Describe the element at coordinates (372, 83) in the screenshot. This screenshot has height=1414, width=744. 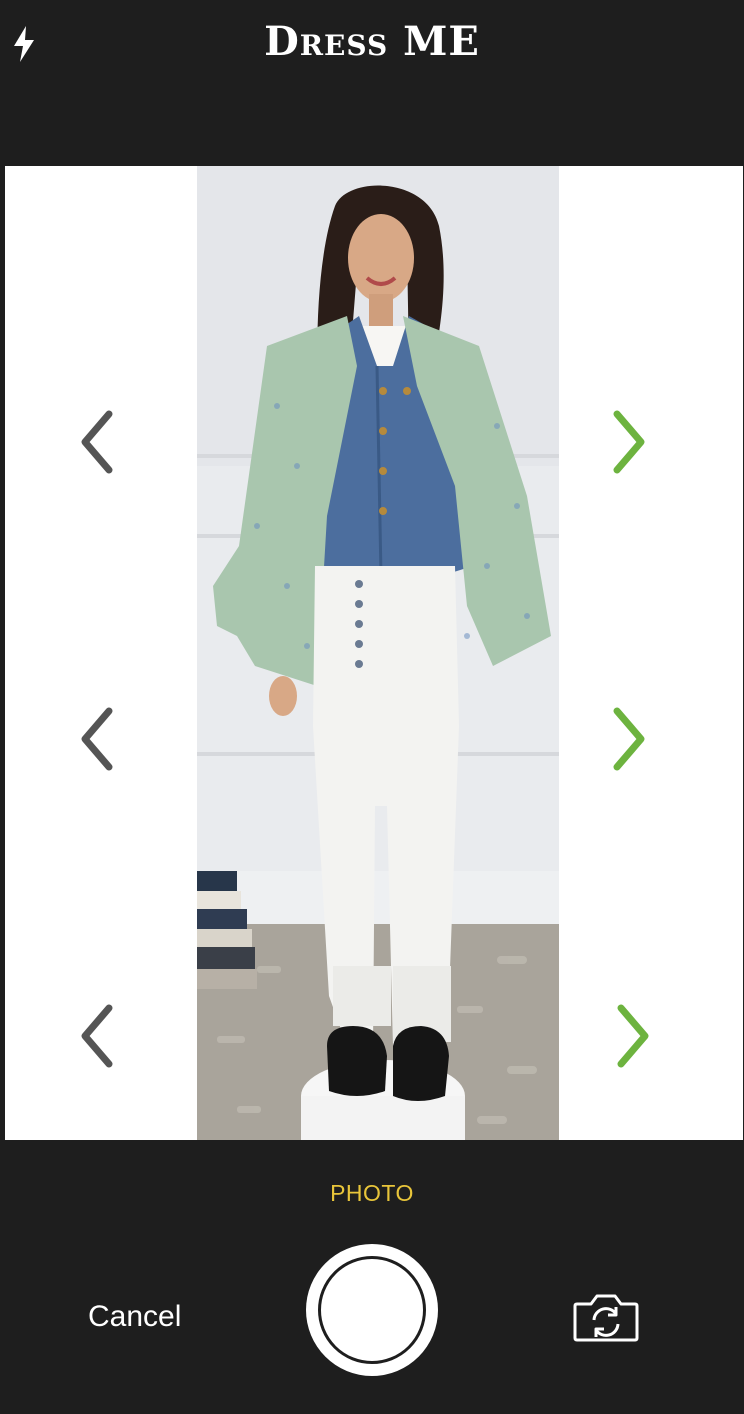
I see `top-bar: Dress ME` at that location.